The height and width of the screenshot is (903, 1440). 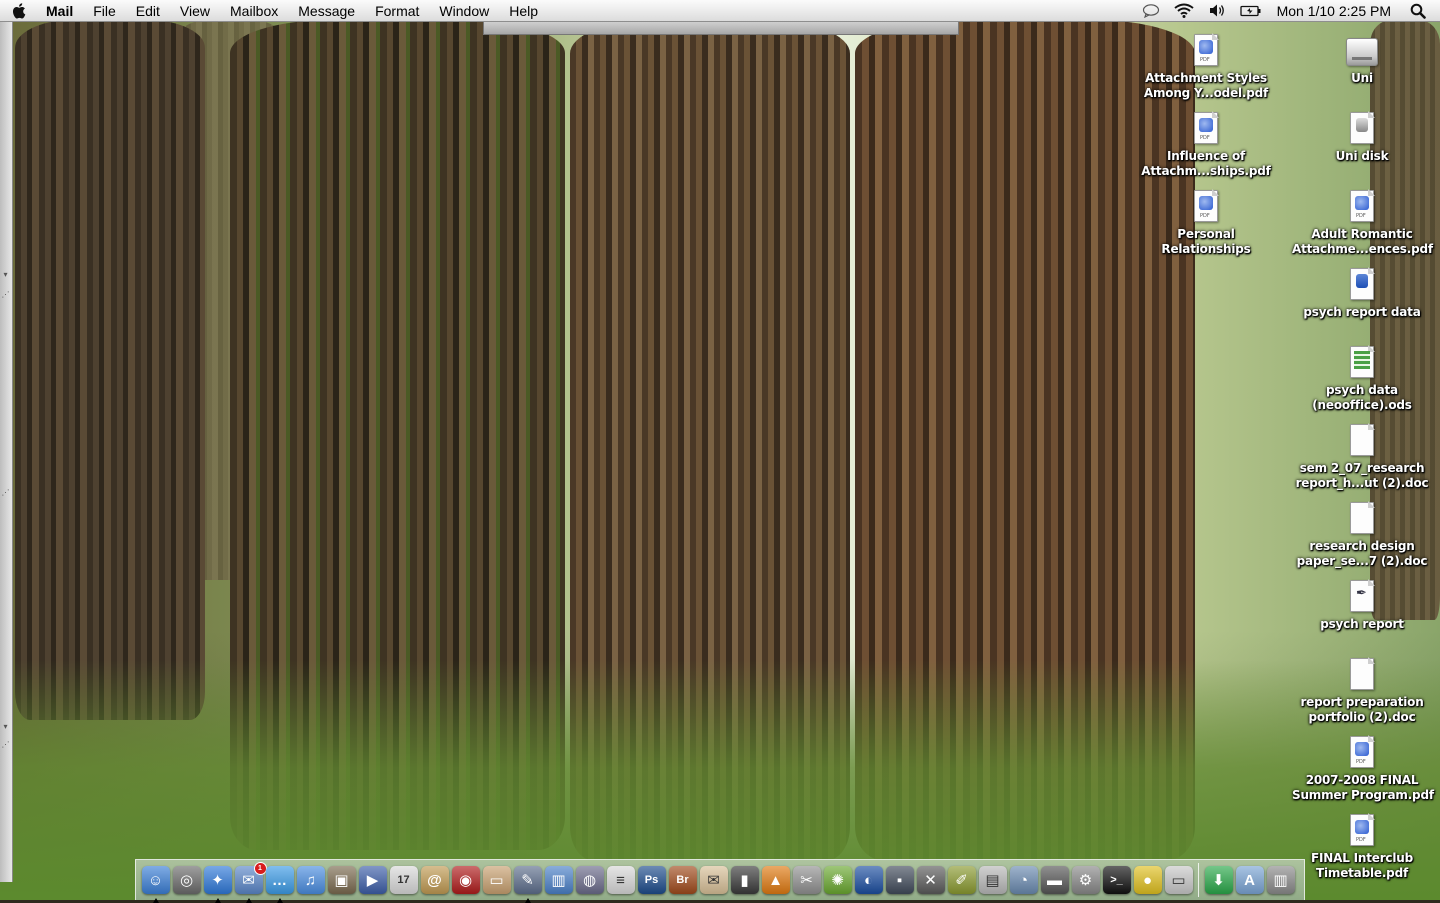 I want to click on colorsync-icon: ◔, so click(x=1023, y=880).